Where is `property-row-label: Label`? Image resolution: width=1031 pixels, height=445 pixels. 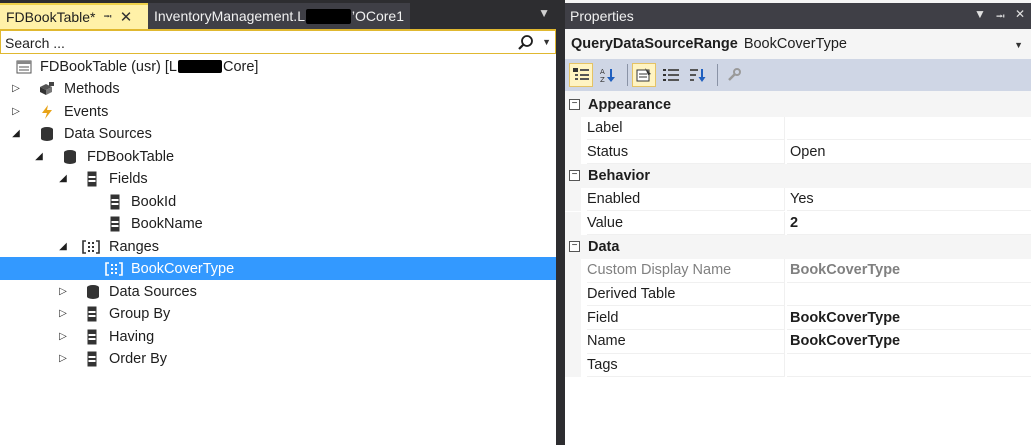
property-row-label: Label is located at coordinates (798, 128).